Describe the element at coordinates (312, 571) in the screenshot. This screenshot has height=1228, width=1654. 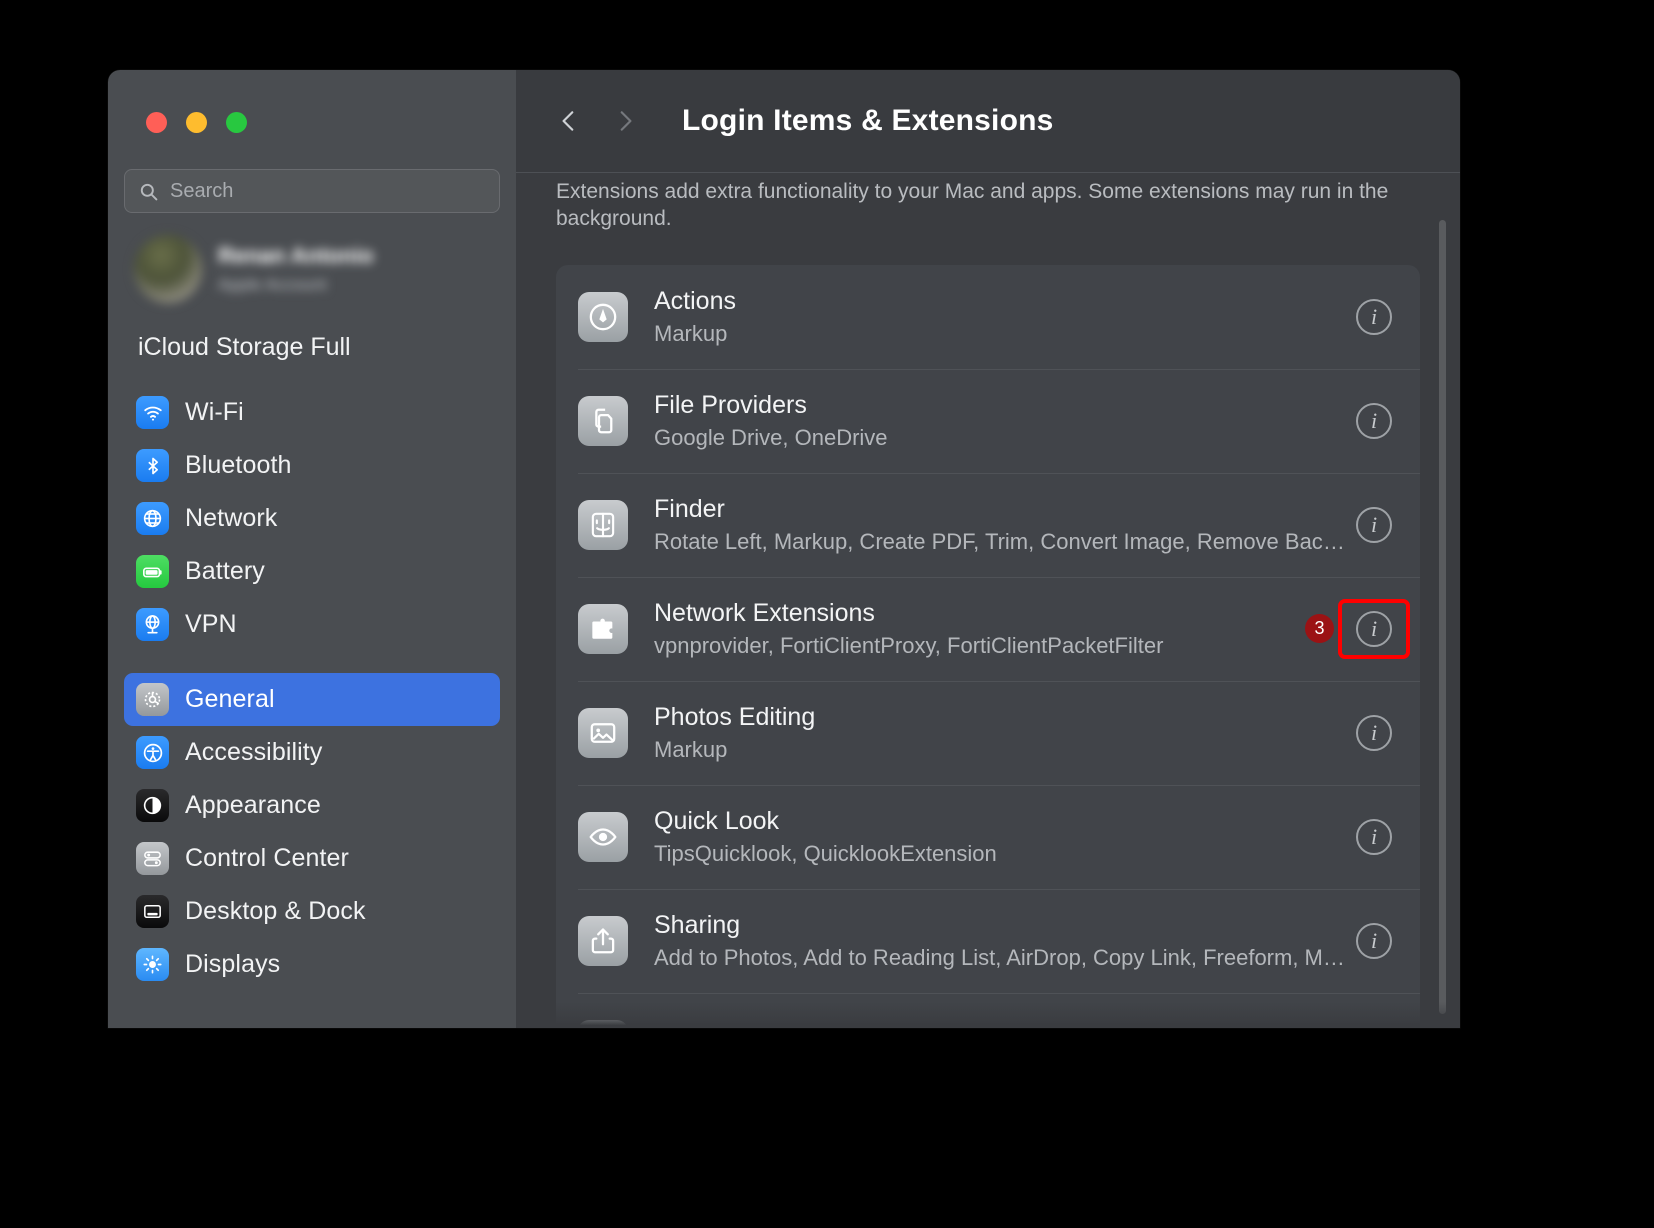
I see `sidebar-item-battery: Battery` at that location.